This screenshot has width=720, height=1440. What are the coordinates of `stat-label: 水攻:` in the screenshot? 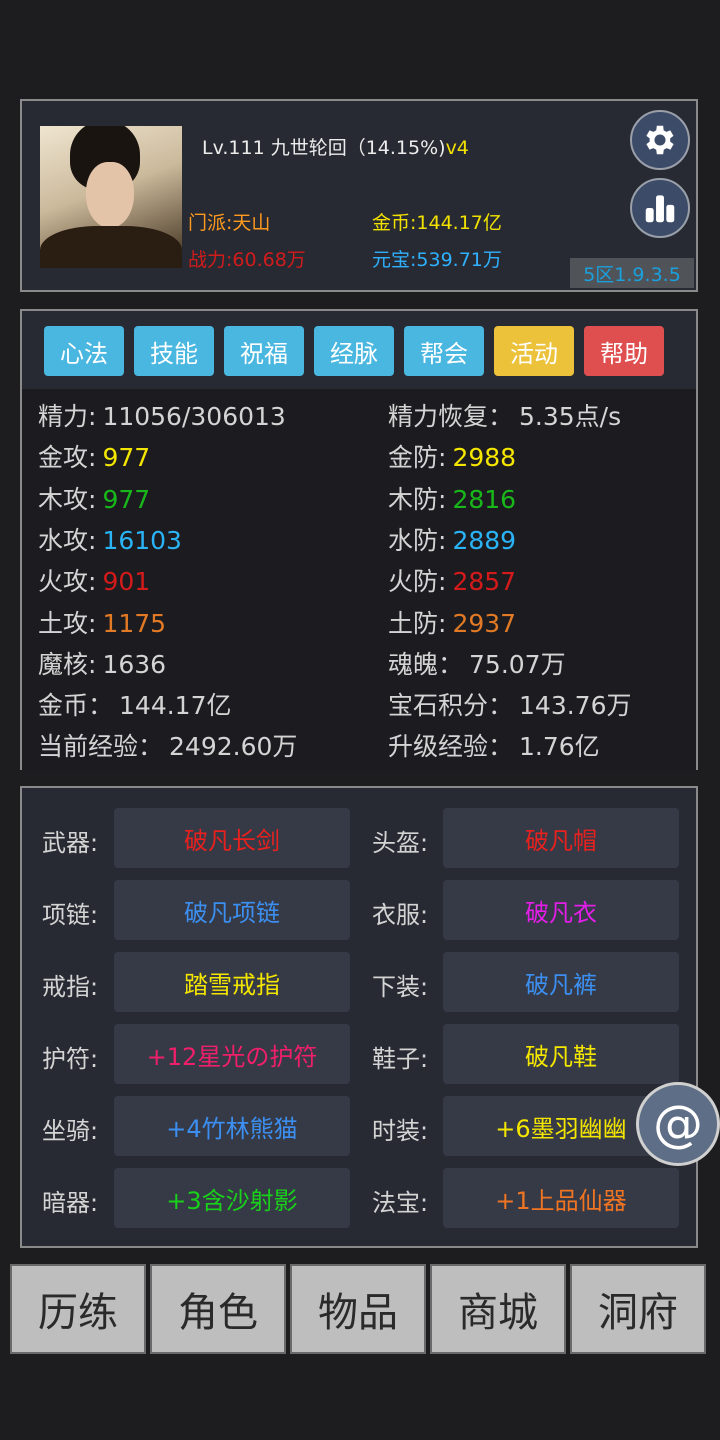 It's located at (67, 540).